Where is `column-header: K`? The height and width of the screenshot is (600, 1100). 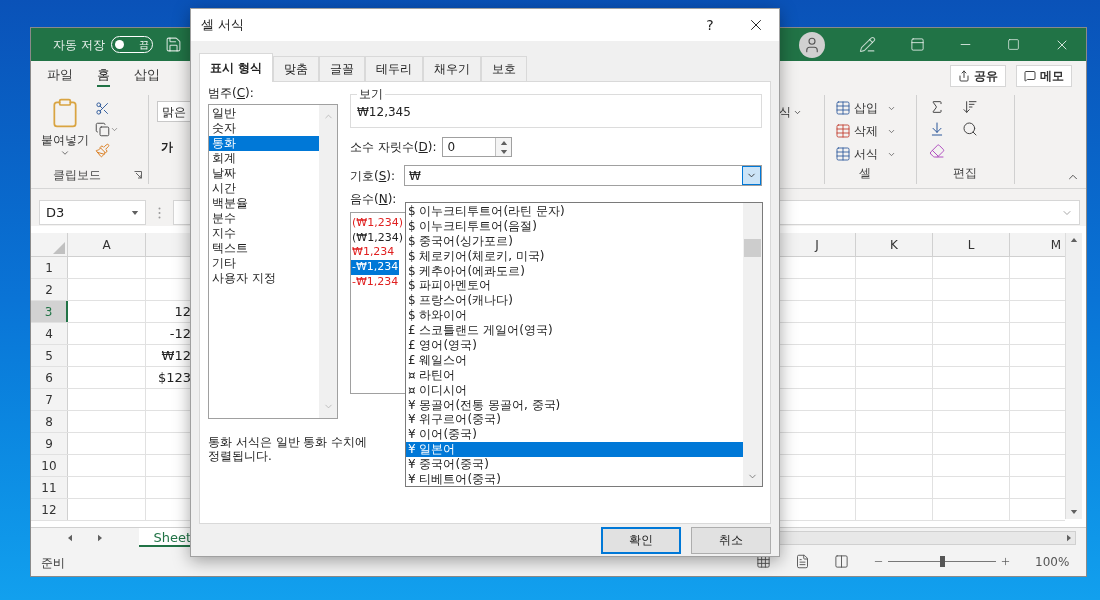
column-header: K is located at coordinates (894, 244).